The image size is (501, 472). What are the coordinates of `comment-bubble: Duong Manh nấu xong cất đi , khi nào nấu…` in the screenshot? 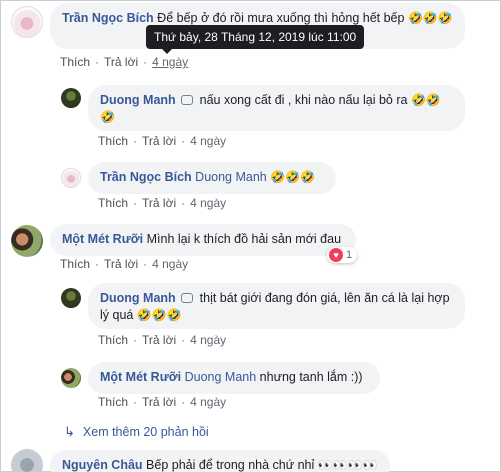 It's located at (276, 108).